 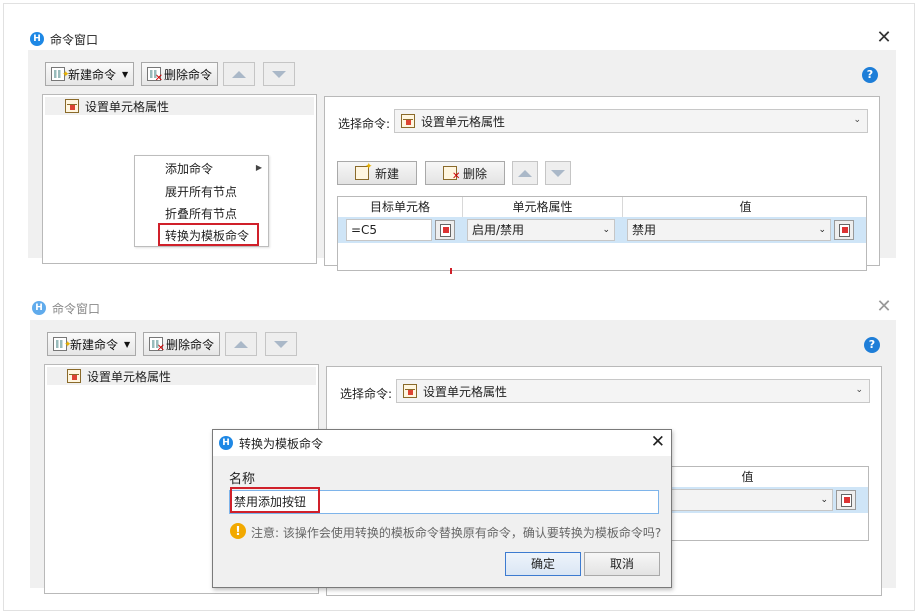 What do you see at coordinates (622, 564) in the screenshot?
I see `cancel-button: 取消` at bounding box center [622, 564].